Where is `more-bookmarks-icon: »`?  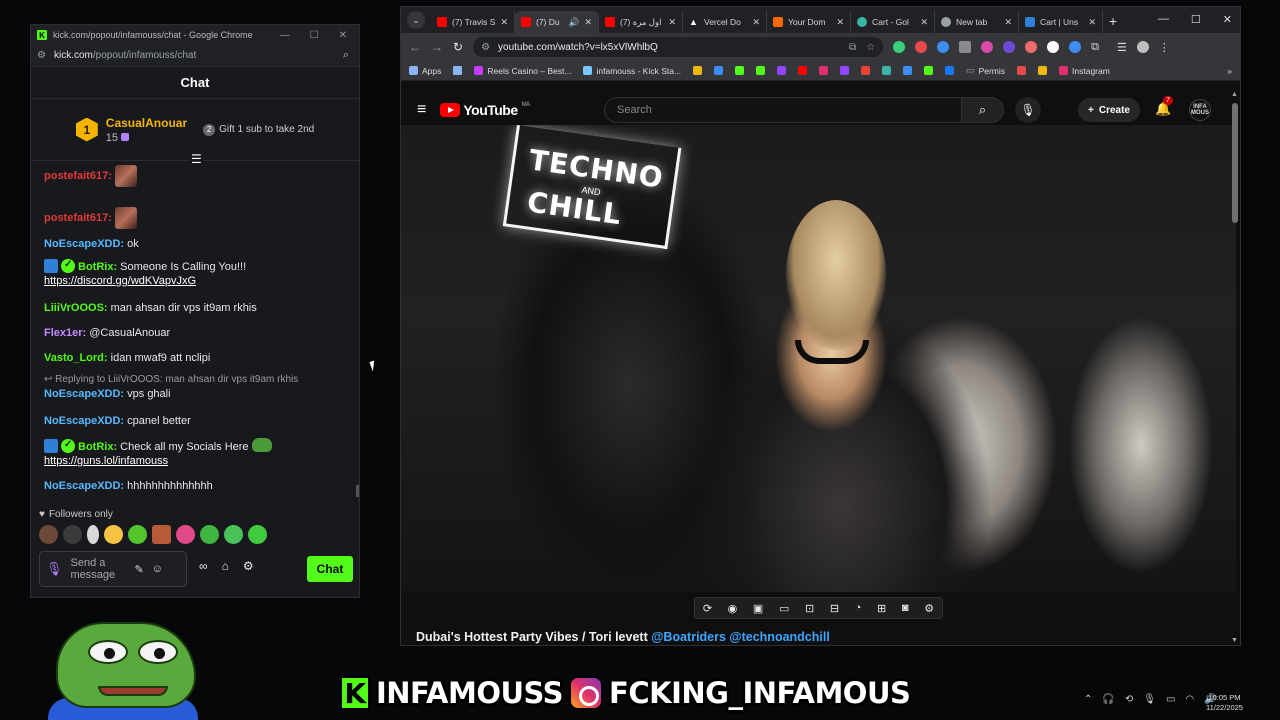
more-bookmarks-icon: » is located at coordinates (1229, 71).